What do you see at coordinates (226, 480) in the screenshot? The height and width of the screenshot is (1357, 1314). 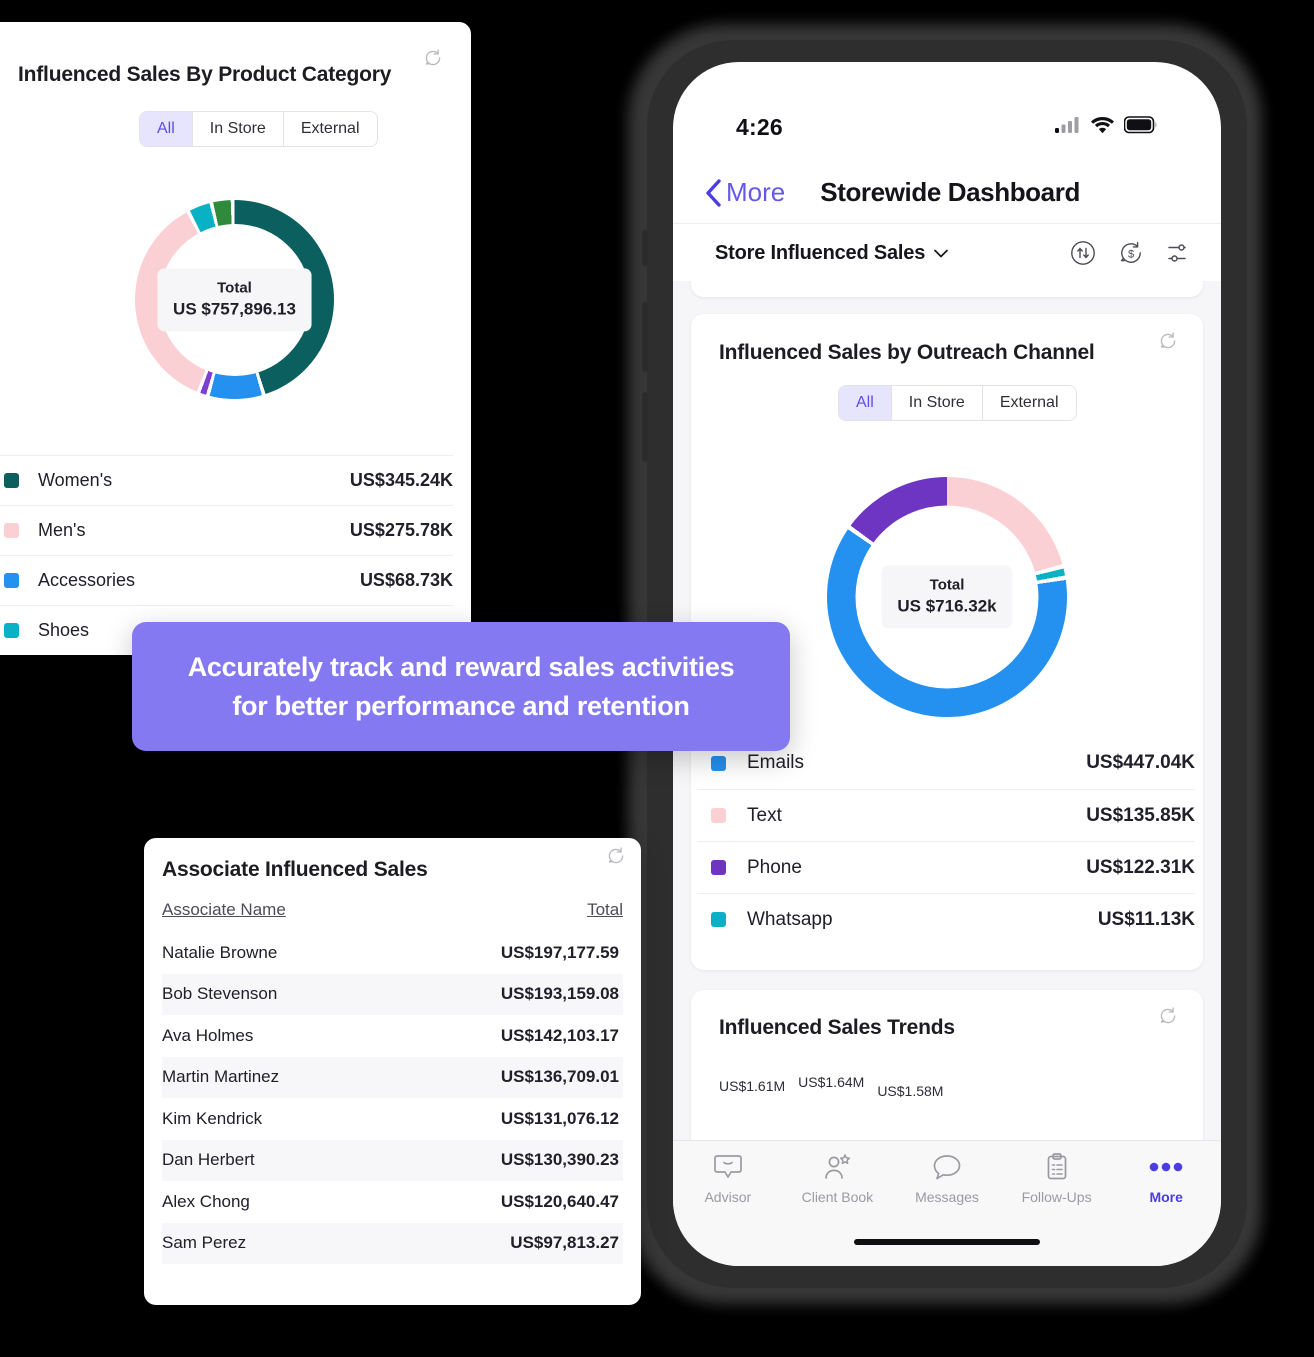 I see `legend-row: Women's US$345.24K` at bounding box center [226, 480].